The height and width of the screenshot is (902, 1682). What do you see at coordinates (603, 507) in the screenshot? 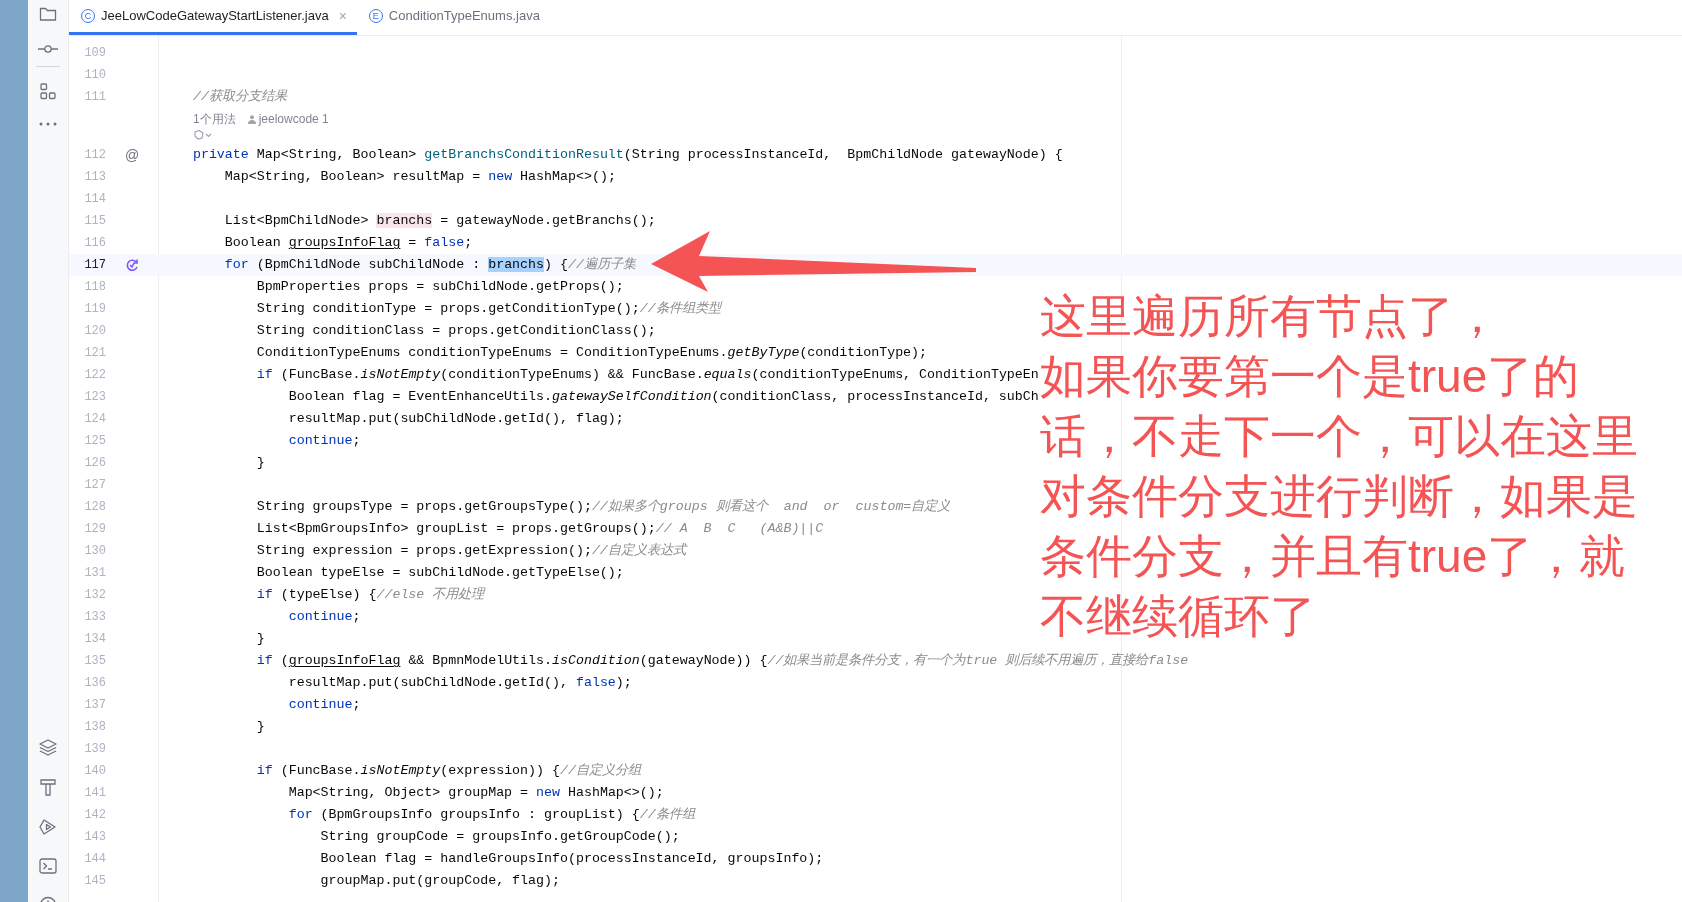
I see `code-line: String groupsType = props.getGroupsType();//如果多个groups 则看这个 and or custom=自定义` at bounding box center [603, 507].